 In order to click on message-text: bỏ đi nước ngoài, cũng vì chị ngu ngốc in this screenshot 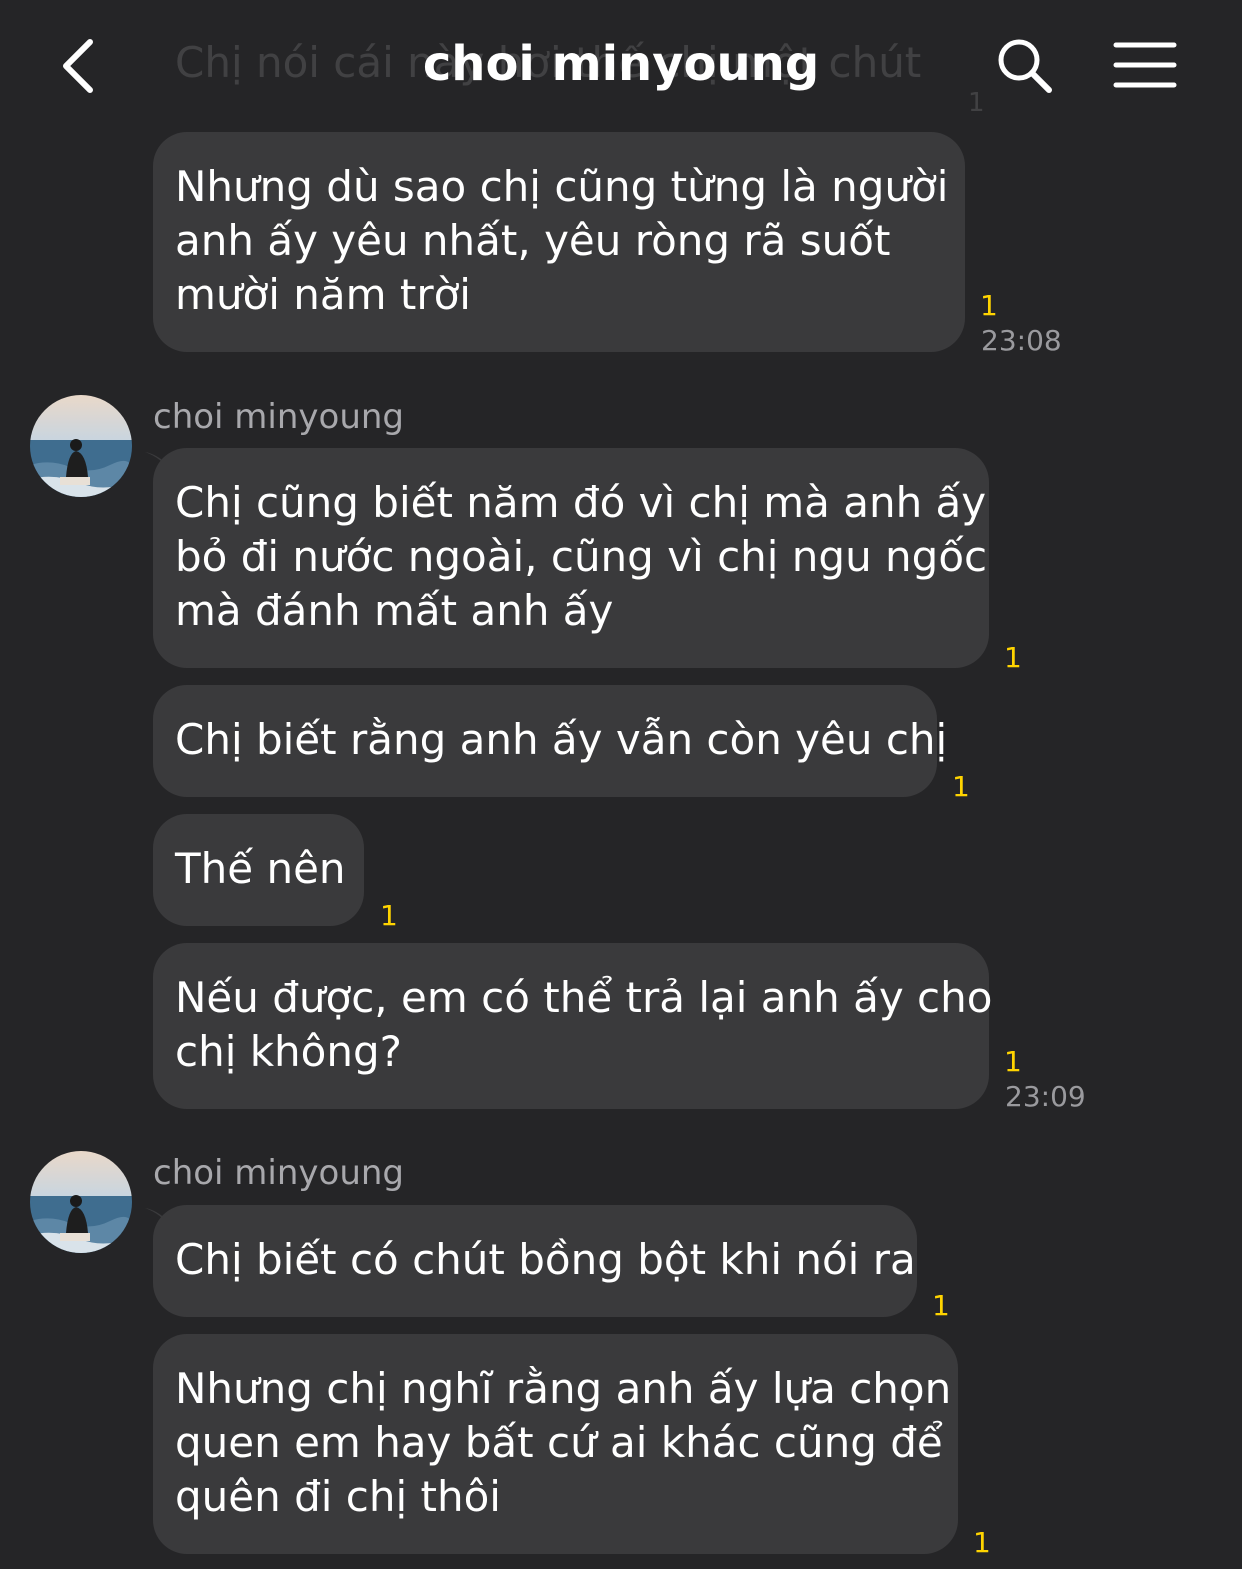, I will do `click(581, 556)`.